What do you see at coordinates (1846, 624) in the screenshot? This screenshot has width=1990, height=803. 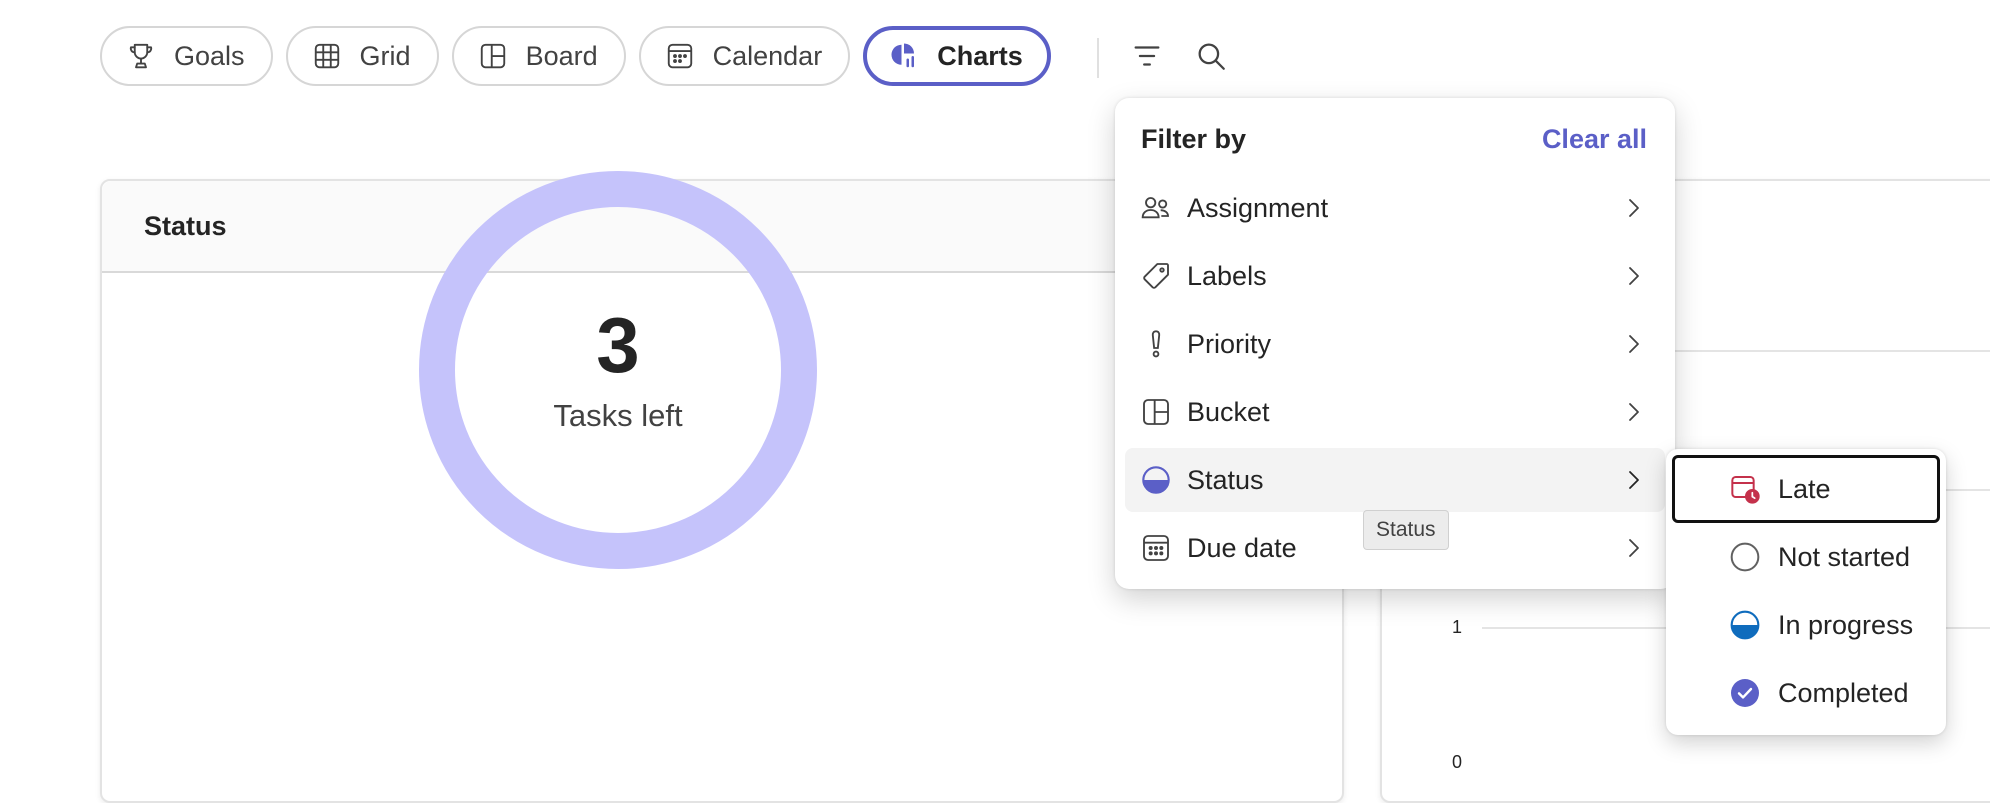 I see `status-option-label: In progress` at bounding box center [1846, 624].